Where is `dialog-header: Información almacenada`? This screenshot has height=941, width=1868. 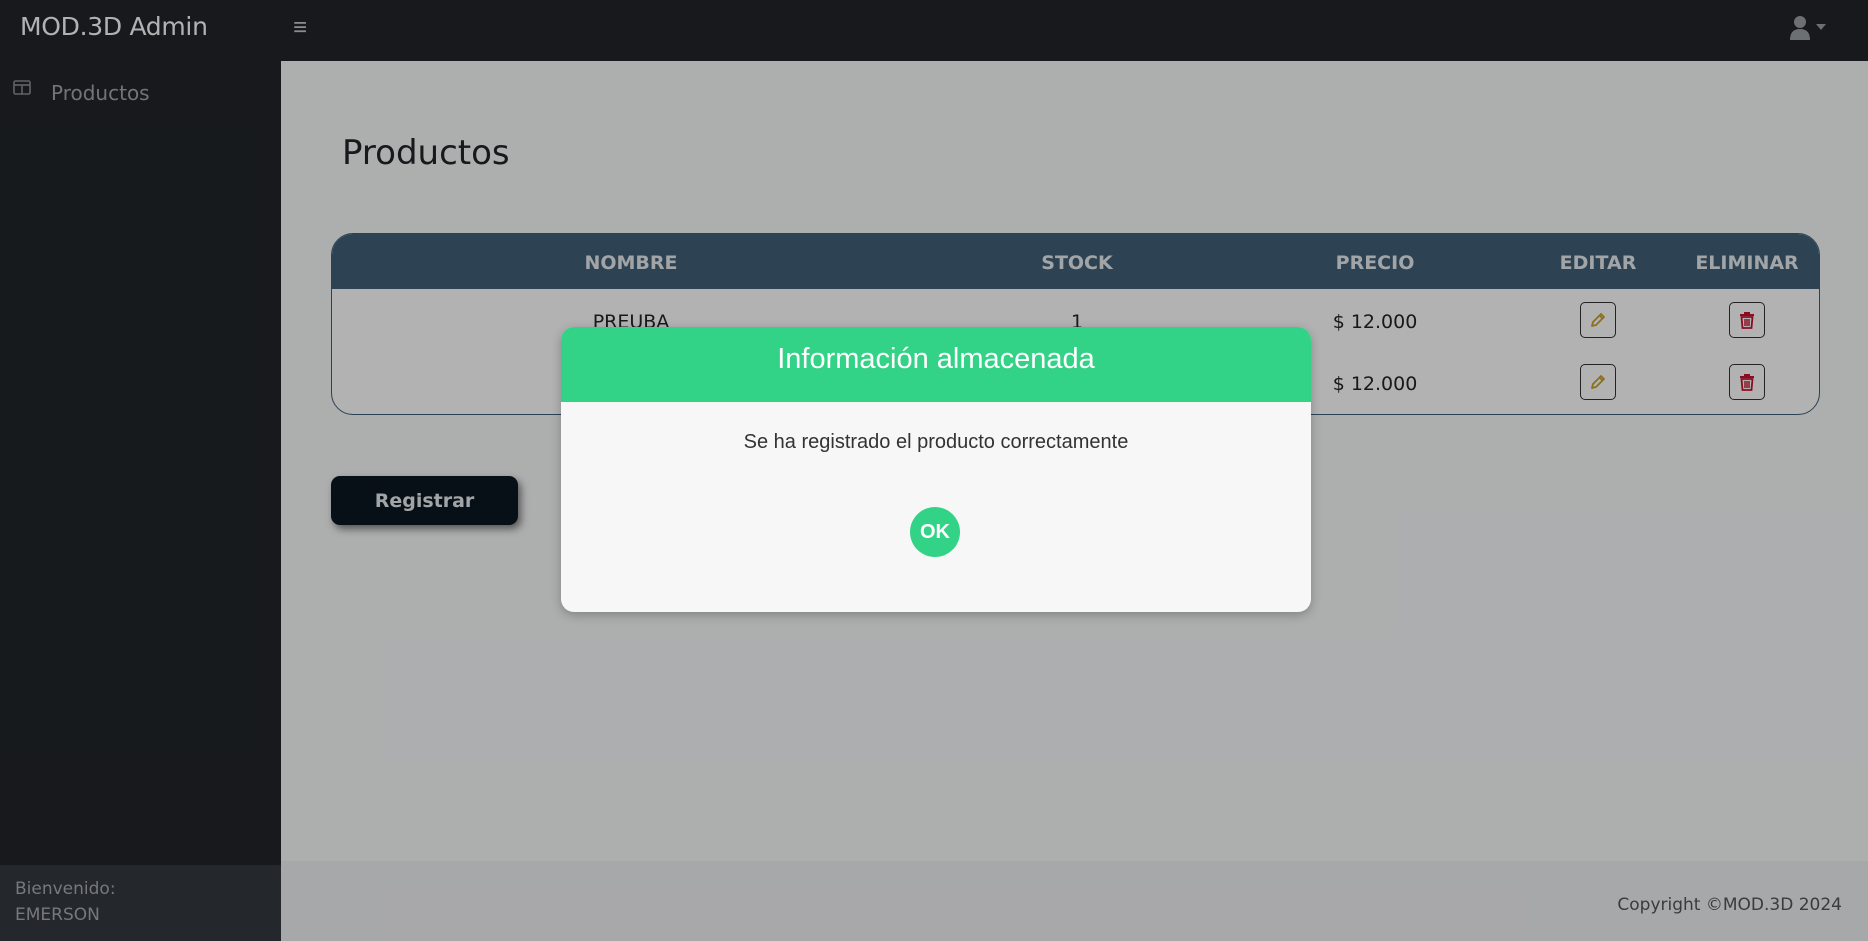 dialog-header: Información almacenada is located at coordinates (936, 364).